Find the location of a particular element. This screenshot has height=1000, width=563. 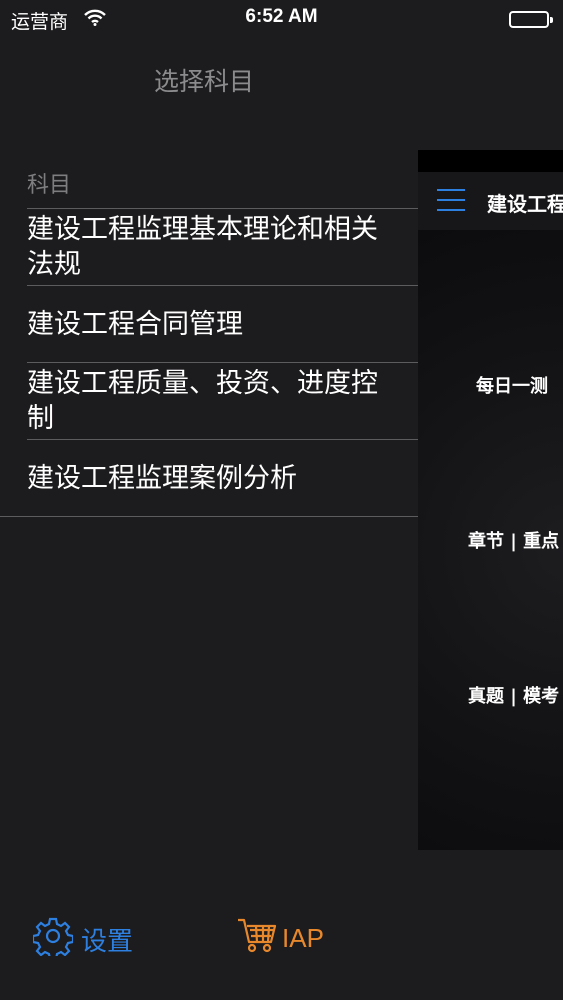

menu-title: 选择科目 is located at coordinates (203, 81).